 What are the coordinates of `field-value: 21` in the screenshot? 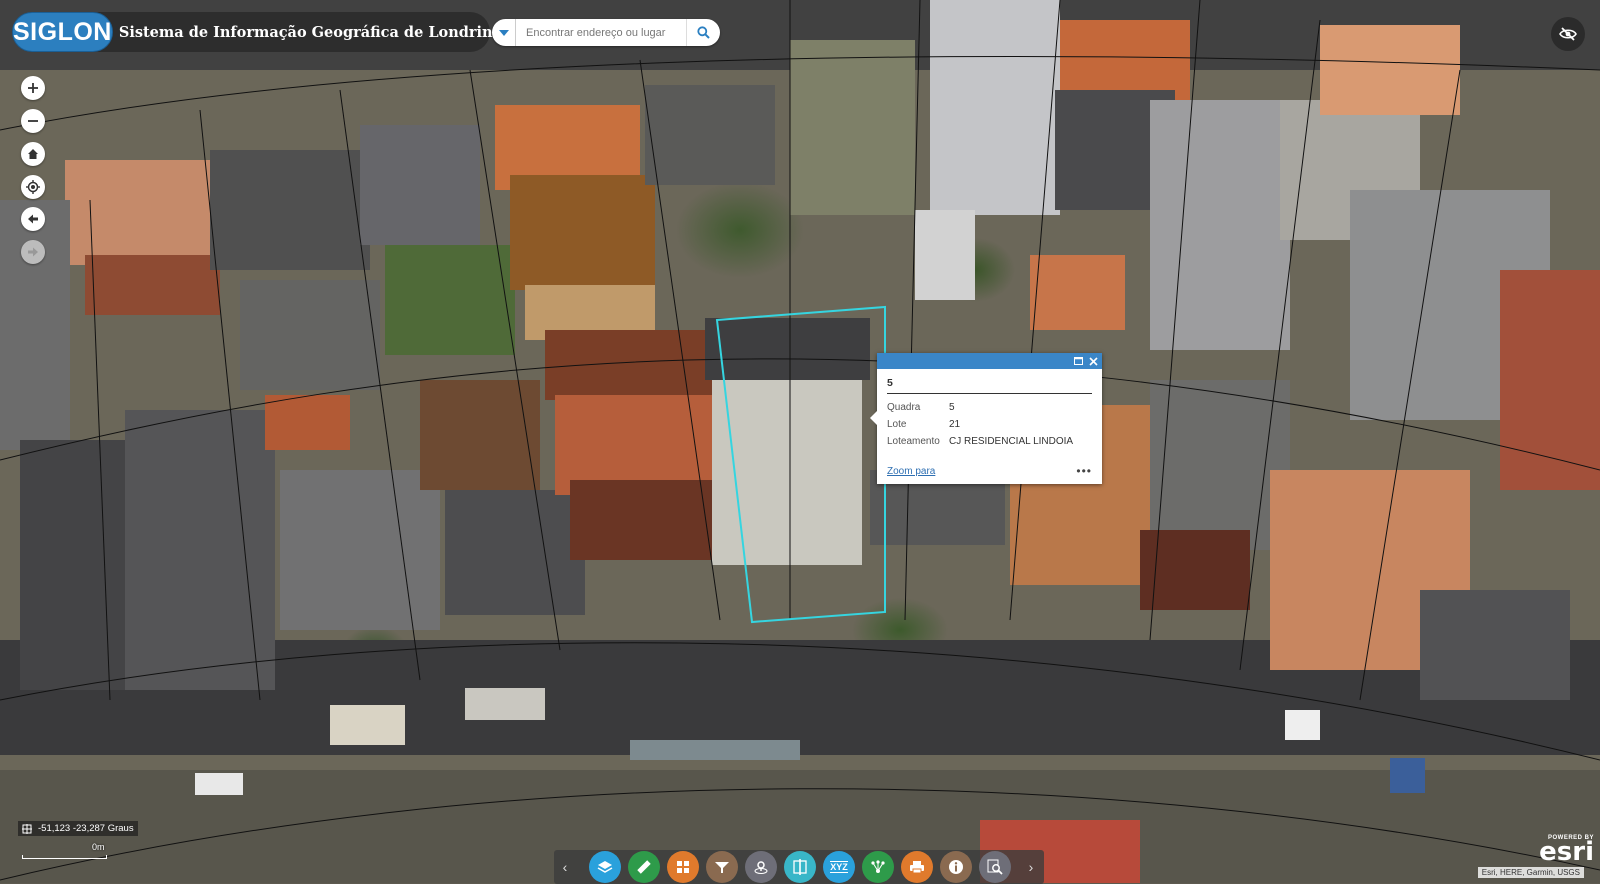 It's located at (955, 424).